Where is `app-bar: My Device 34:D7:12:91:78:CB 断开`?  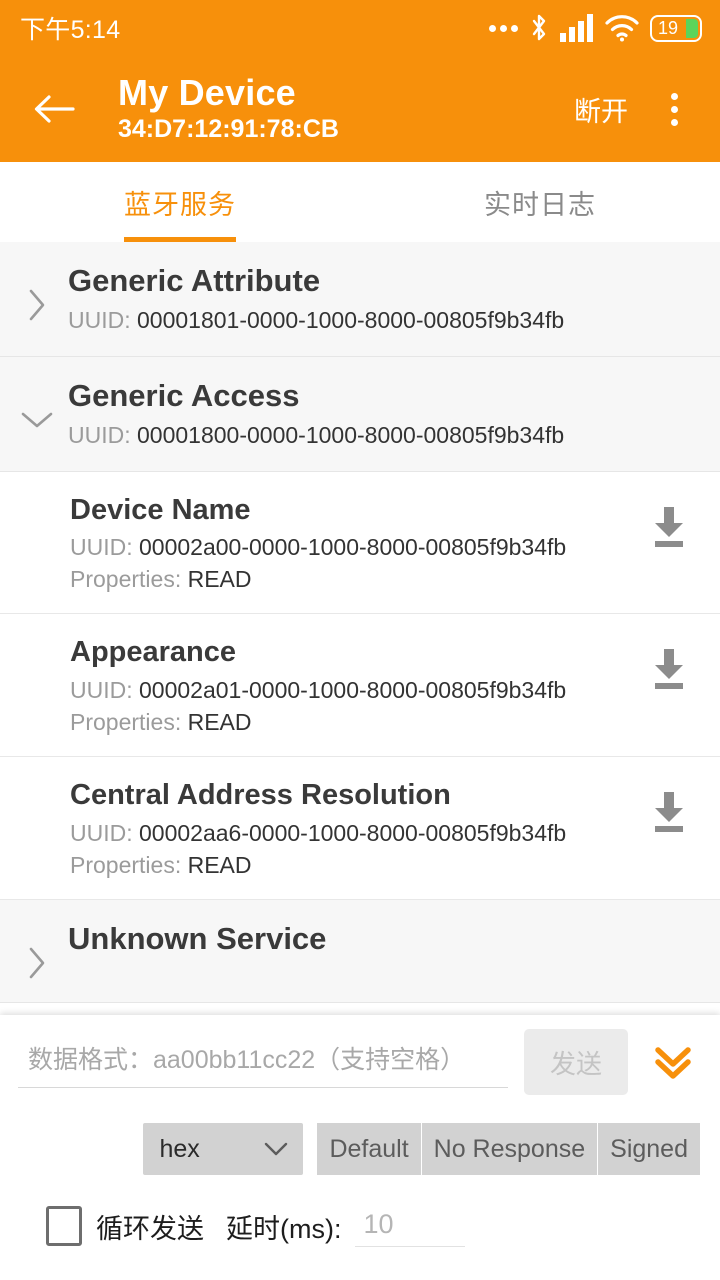 app-bar: My Device 34:D7:12:91:78:CB 断开 is located at coordinates (360, 109).